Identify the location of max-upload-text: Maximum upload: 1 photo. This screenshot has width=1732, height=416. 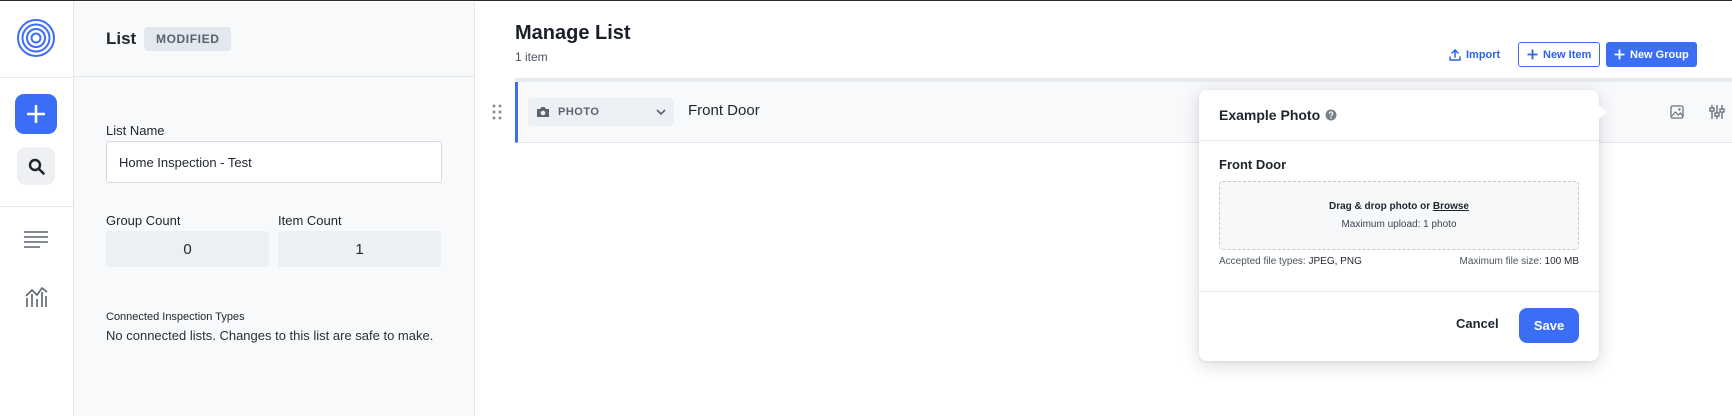
(1399, 224).